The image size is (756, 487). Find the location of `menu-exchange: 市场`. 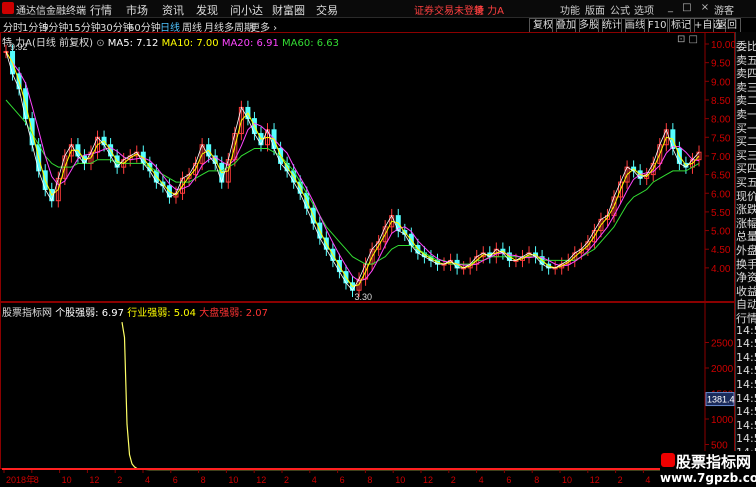

menu-exchange: 市场 is located at coordinates (137, 10).